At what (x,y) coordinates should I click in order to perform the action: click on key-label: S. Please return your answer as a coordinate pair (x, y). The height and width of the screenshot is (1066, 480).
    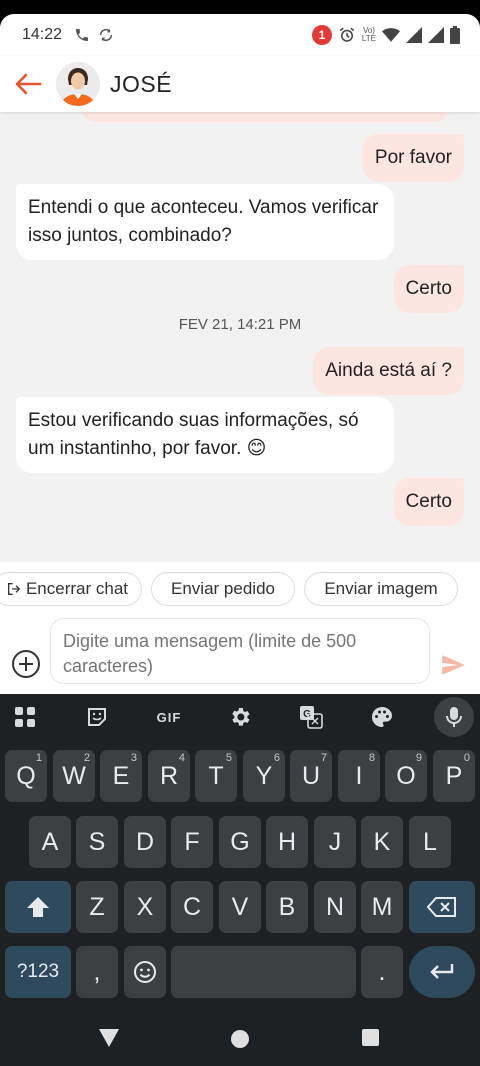
    Looking at the image, I should click on (97, 841).